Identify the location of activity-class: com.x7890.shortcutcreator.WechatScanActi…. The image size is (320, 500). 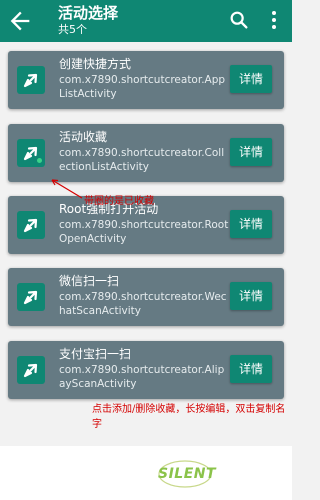
(143, 304).